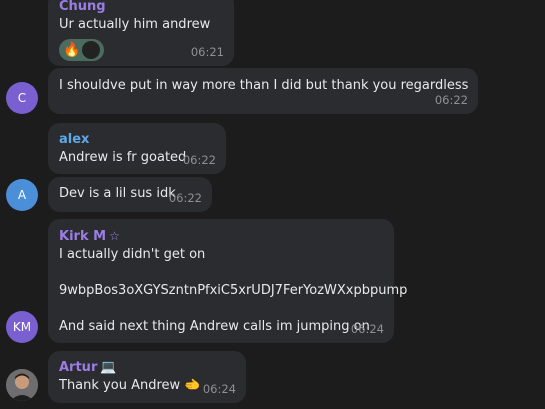 The height and width of the screenshot is (409, 545). Describe the element at coordinates (147, 368) in the screenshot. I see `sender-name-row: Artur 💻` at that location.